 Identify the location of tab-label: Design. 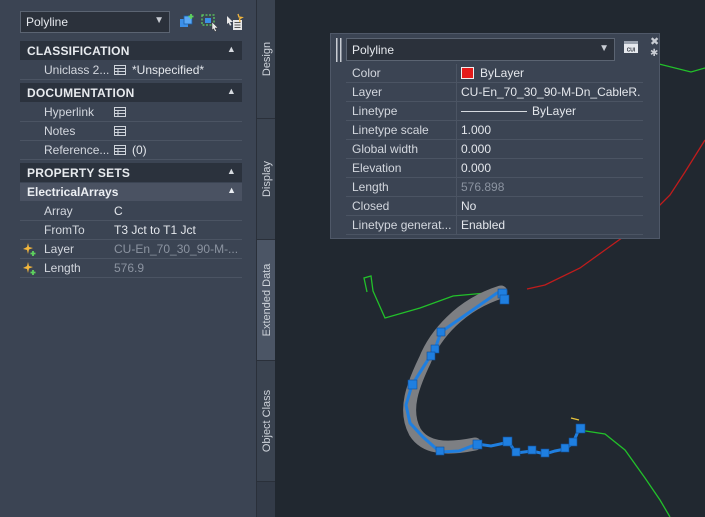
(266, 59).